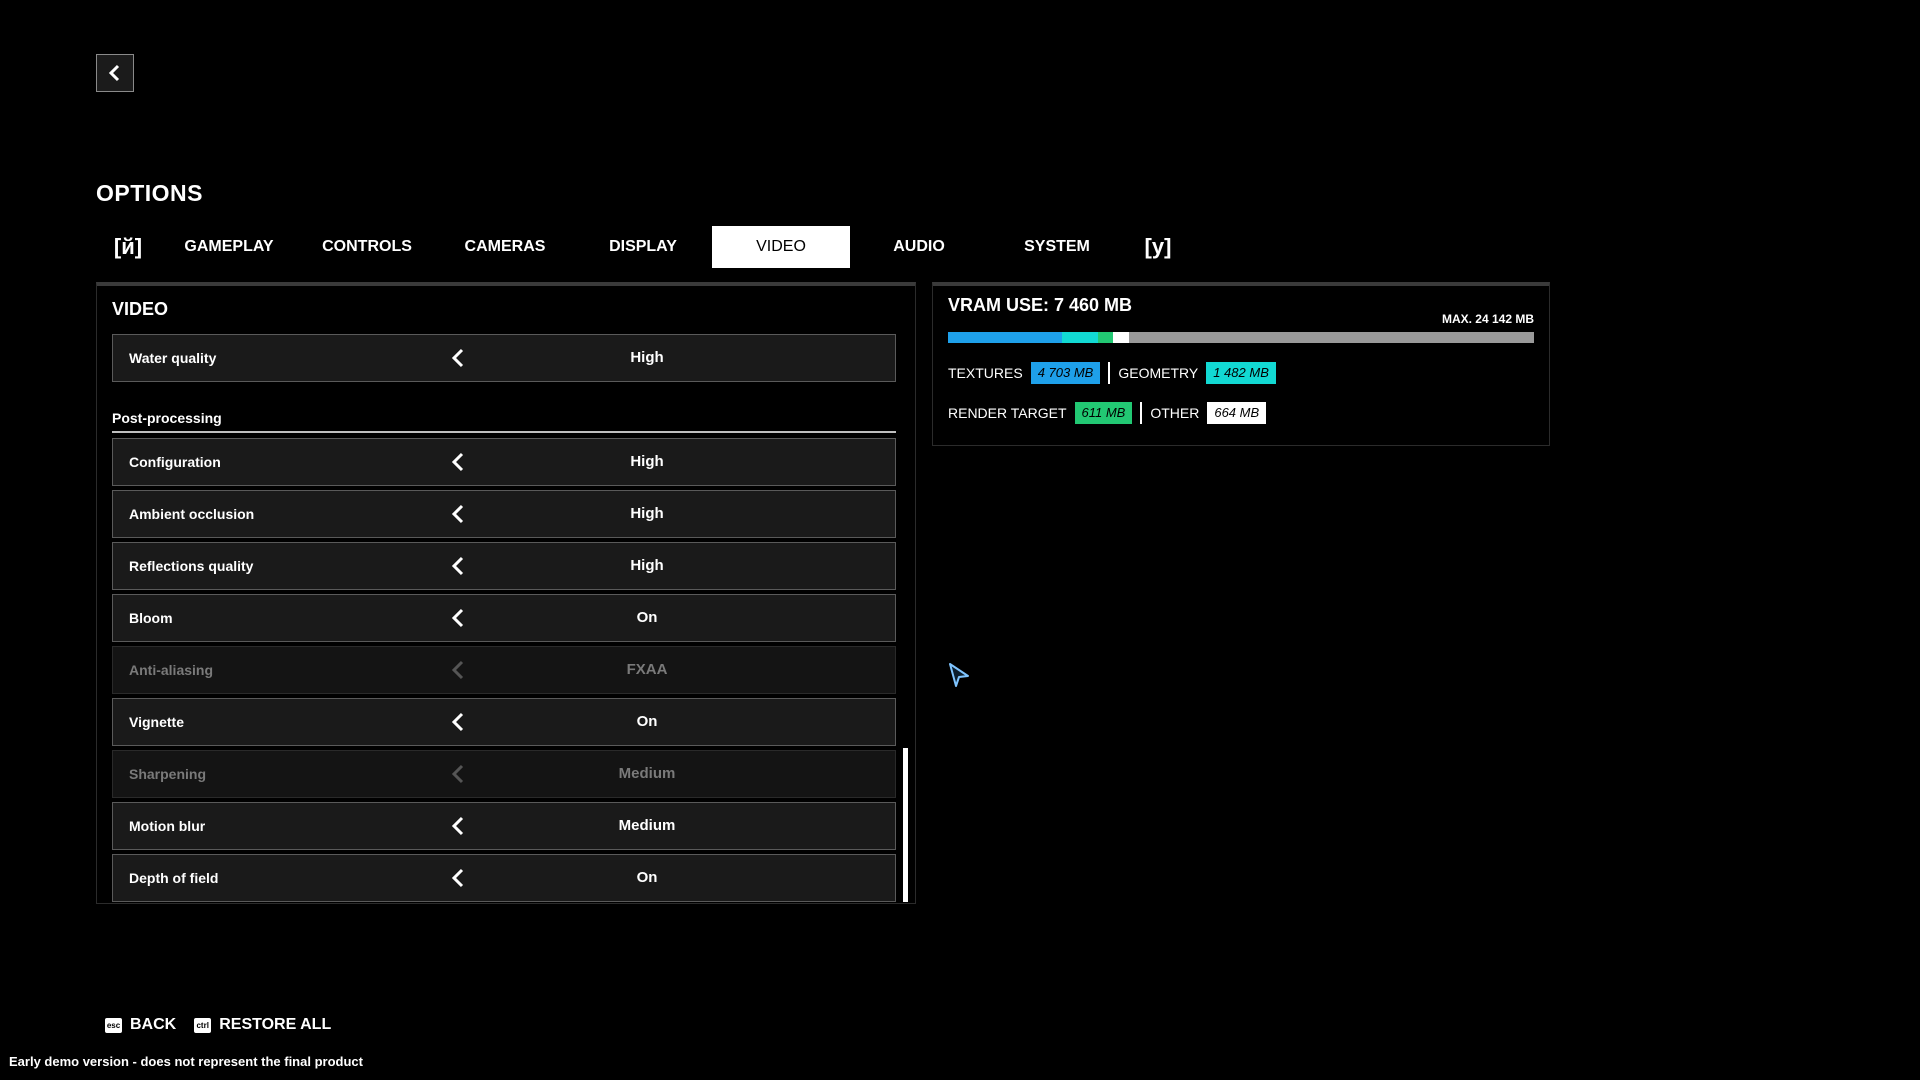  Describe the element at coordinates (647, 669) in the screenshot. I see `setting-value: FXAA` at that location.